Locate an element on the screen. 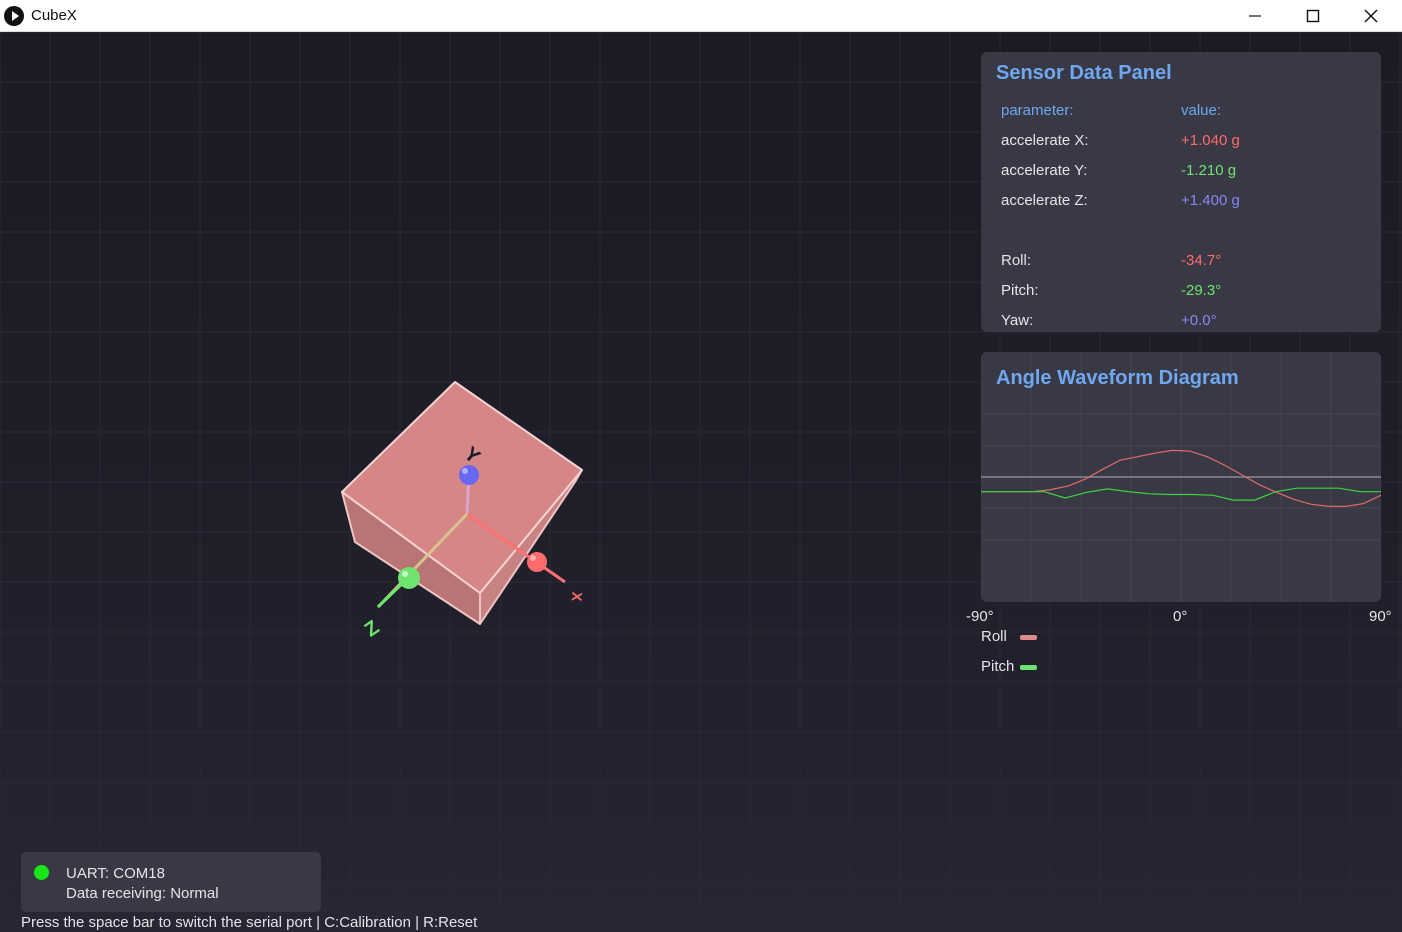 The height and width of the screenshot is (932, 1402). connection-status-panel: UART: COM18 Data receiving: Normal is located at coordinates (171, 882).